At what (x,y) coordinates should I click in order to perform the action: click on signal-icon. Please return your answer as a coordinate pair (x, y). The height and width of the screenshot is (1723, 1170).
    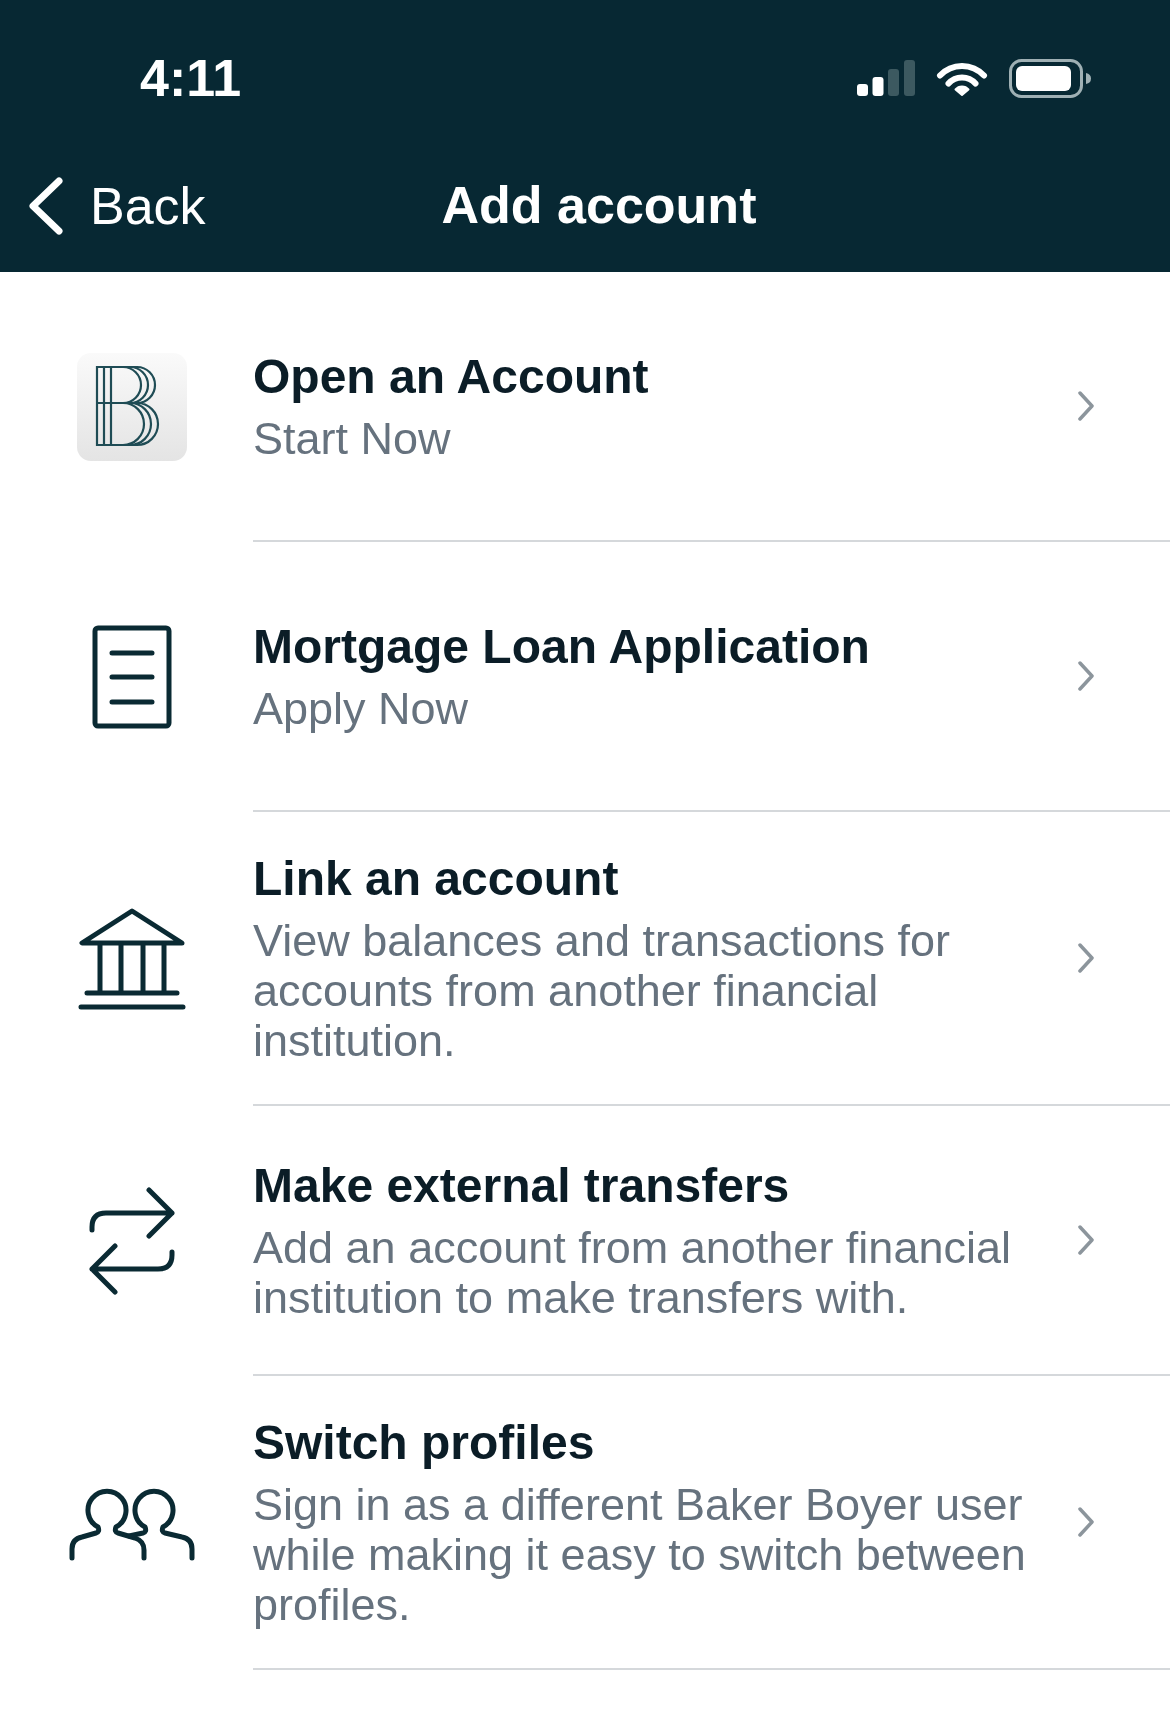
    Looking at the image, I should click on (886, 78).